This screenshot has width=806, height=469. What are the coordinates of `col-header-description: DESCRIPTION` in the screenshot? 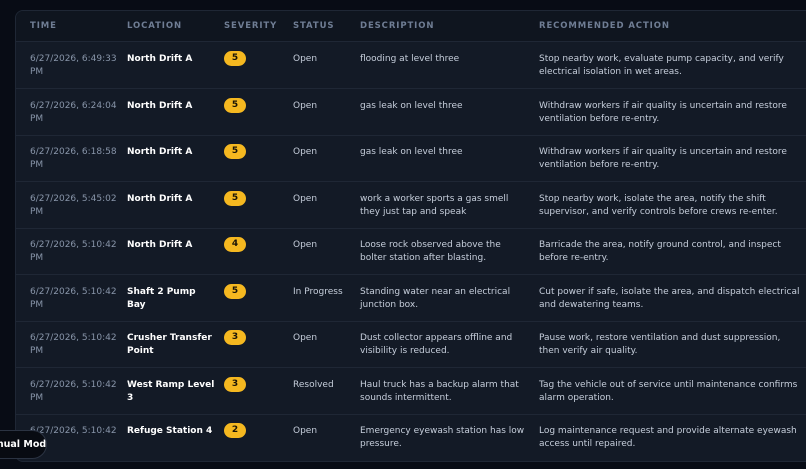 It's located at (397, 26).